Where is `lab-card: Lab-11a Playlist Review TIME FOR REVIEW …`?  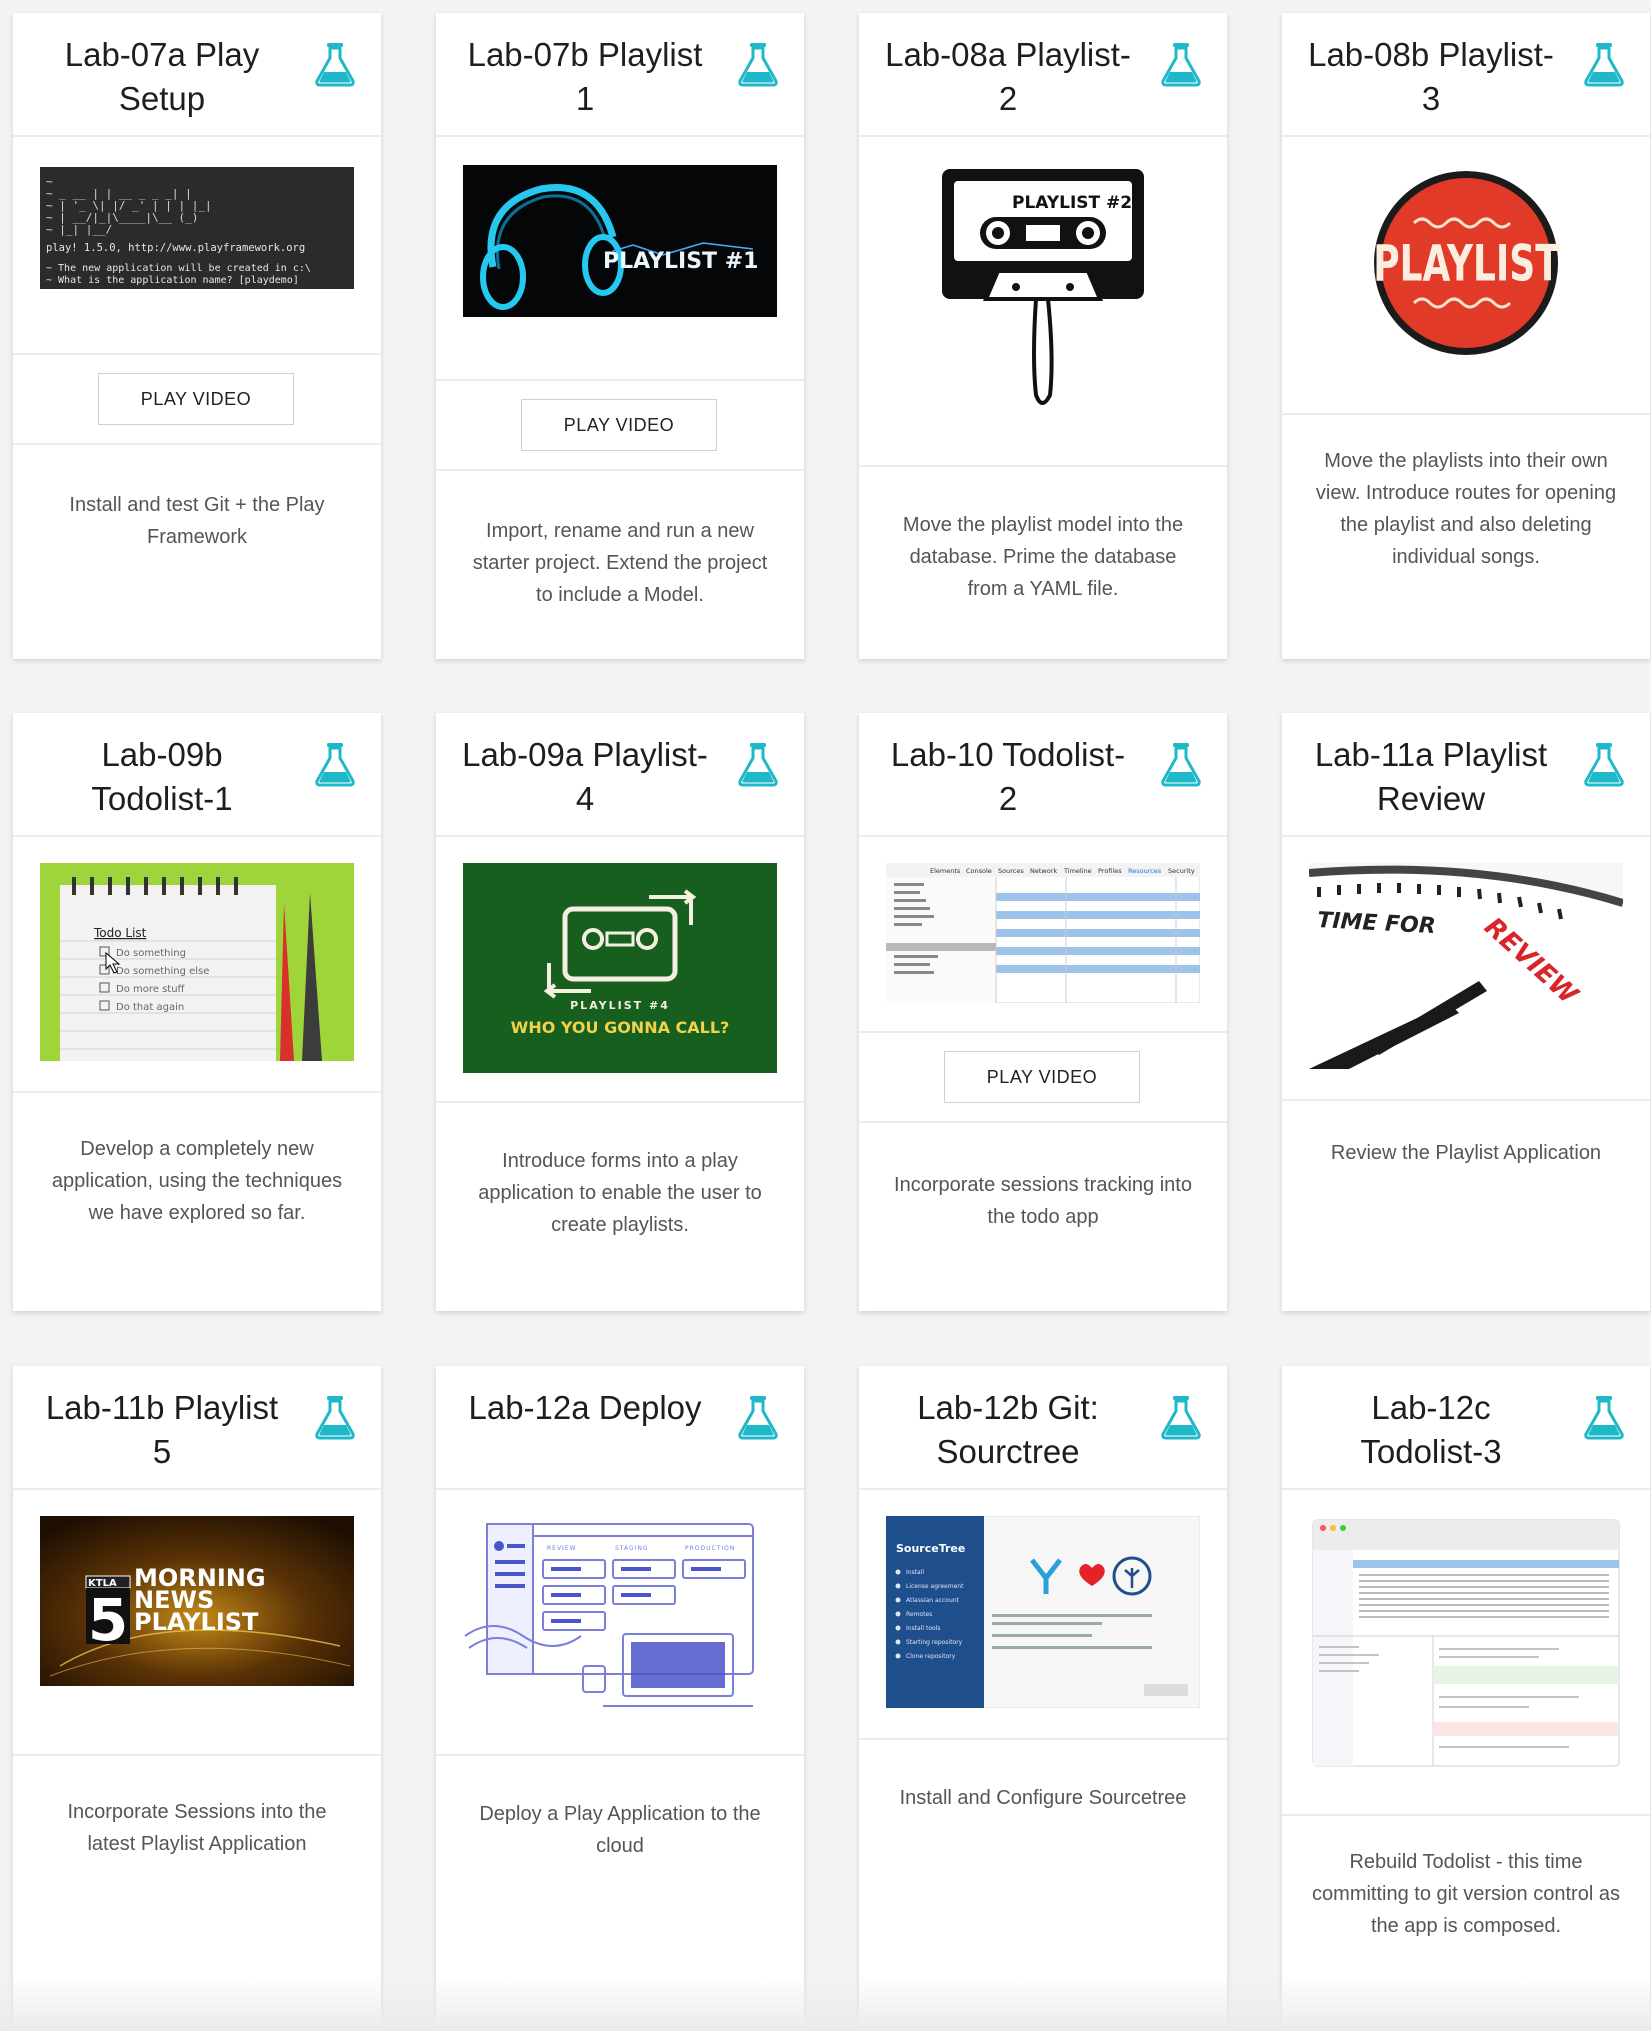 lab-card: Lab-11a Playlist Review TIME FOR REVIEW … is located at coordinates (1466, 1012).